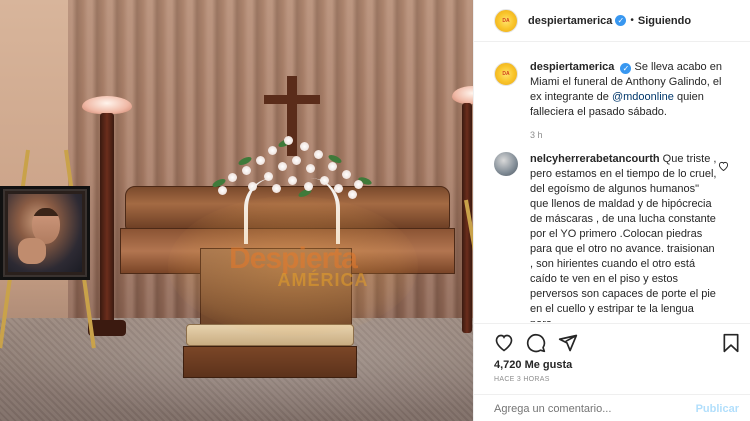 The image size is (750, 421). I want to click on header-username: despiertamerica, so click(570, 21).